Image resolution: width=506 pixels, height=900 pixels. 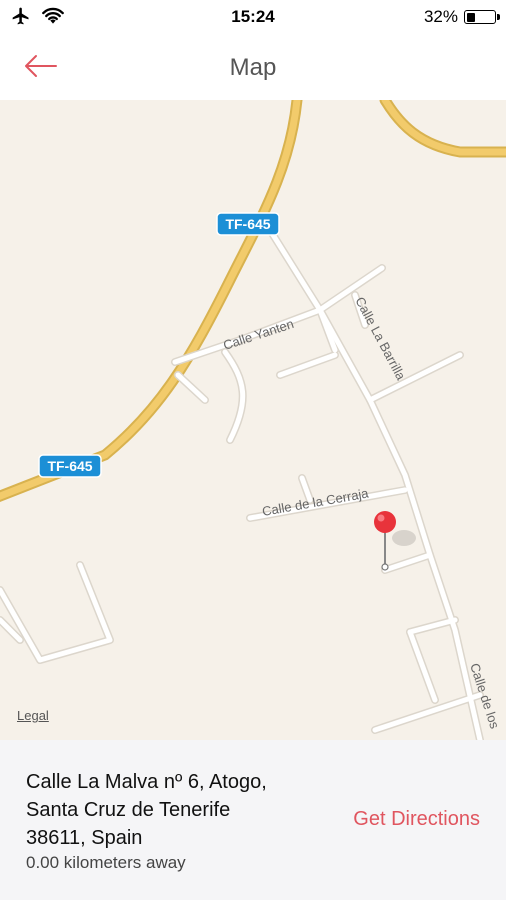 I want to click on battery-percent: 32%, so click(x=440, y=16).